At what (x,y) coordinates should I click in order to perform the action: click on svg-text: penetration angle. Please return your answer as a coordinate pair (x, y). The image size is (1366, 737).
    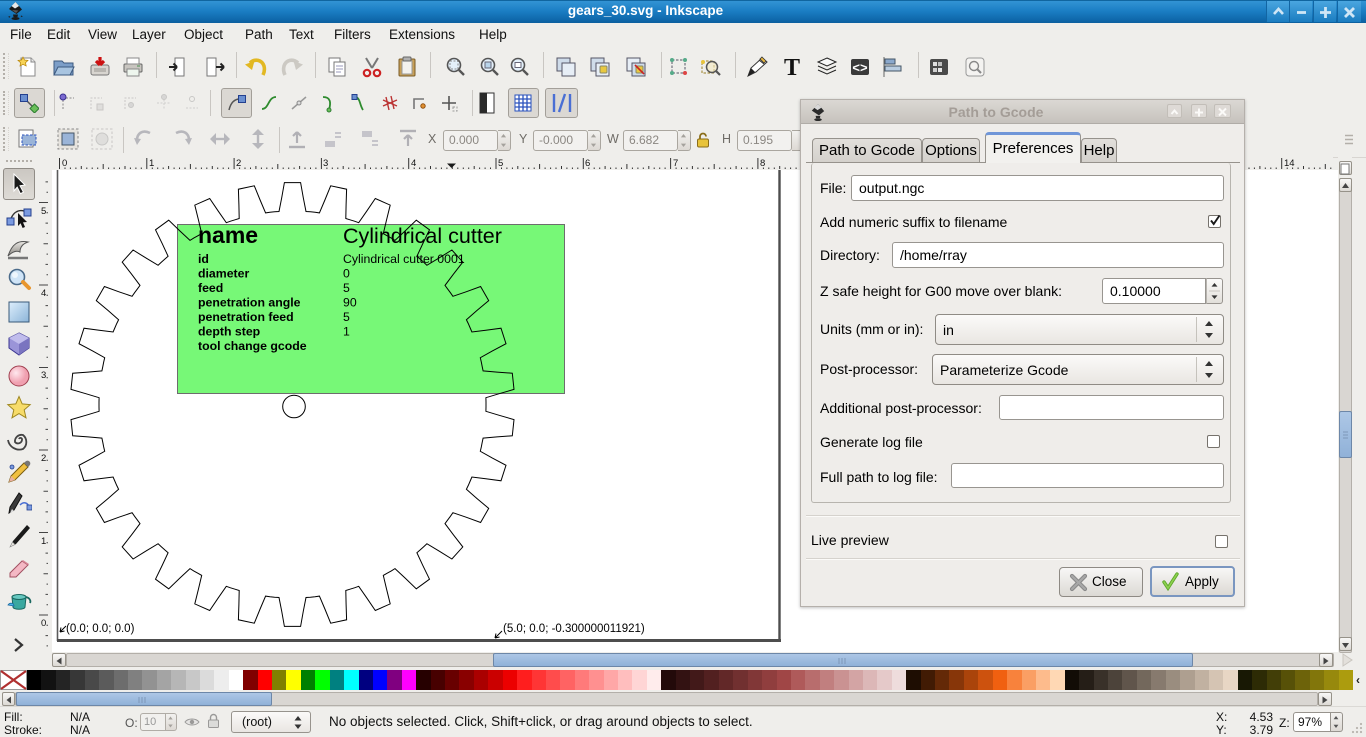
    Looking at the image, I should click on (249, 303).